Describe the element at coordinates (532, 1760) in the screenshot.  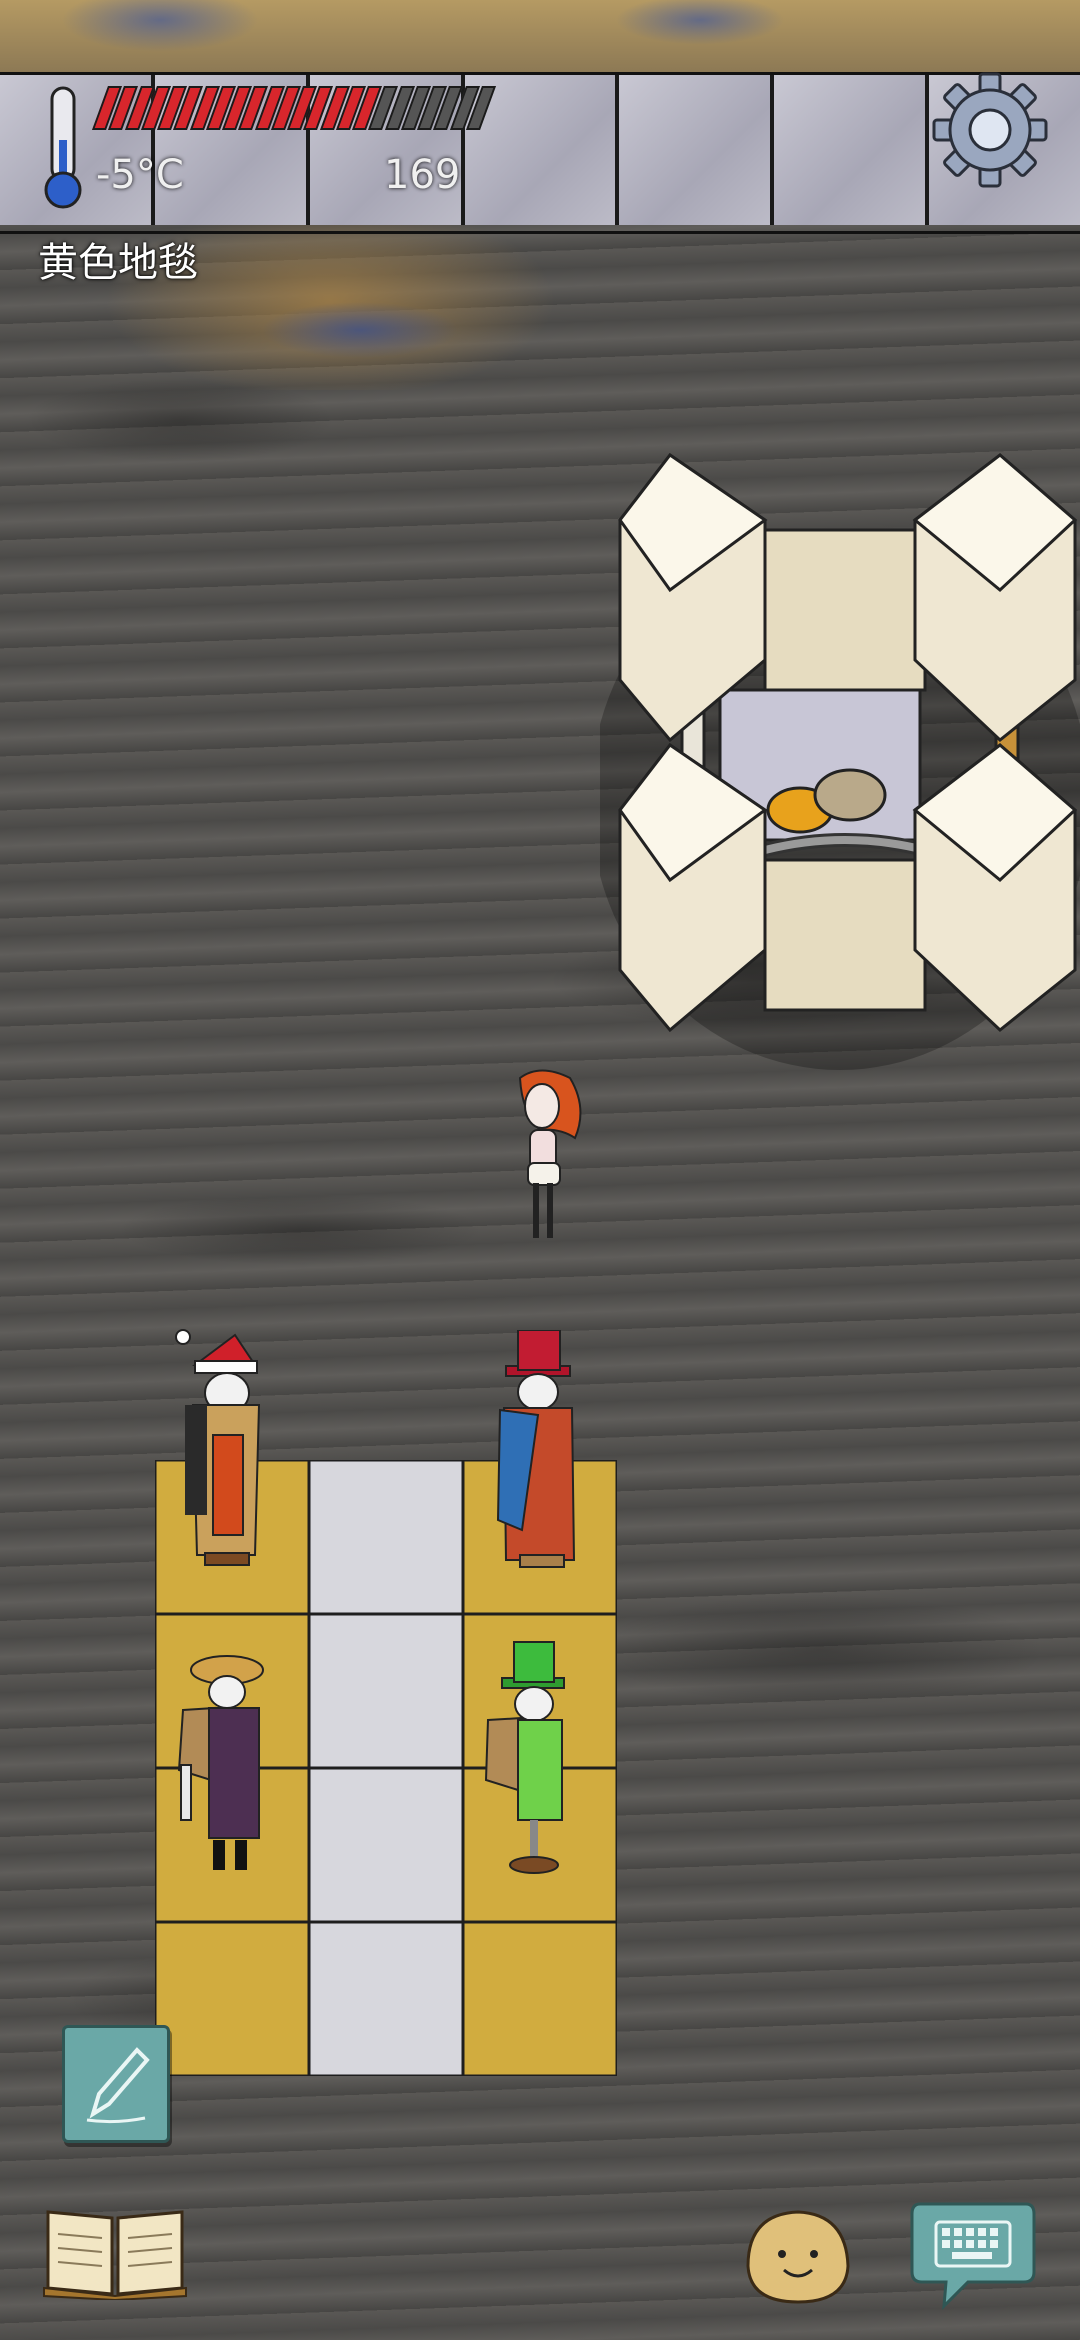
I see `mannequin-green-hat-outfit` at that location.